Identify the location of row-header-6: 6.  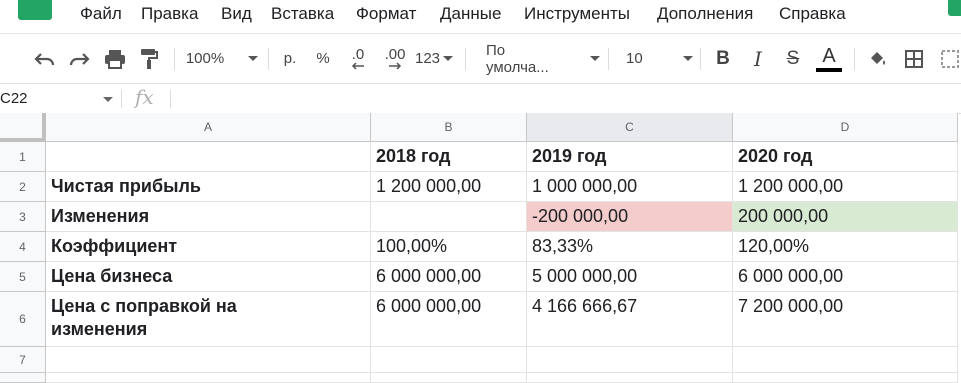
(23, 319).